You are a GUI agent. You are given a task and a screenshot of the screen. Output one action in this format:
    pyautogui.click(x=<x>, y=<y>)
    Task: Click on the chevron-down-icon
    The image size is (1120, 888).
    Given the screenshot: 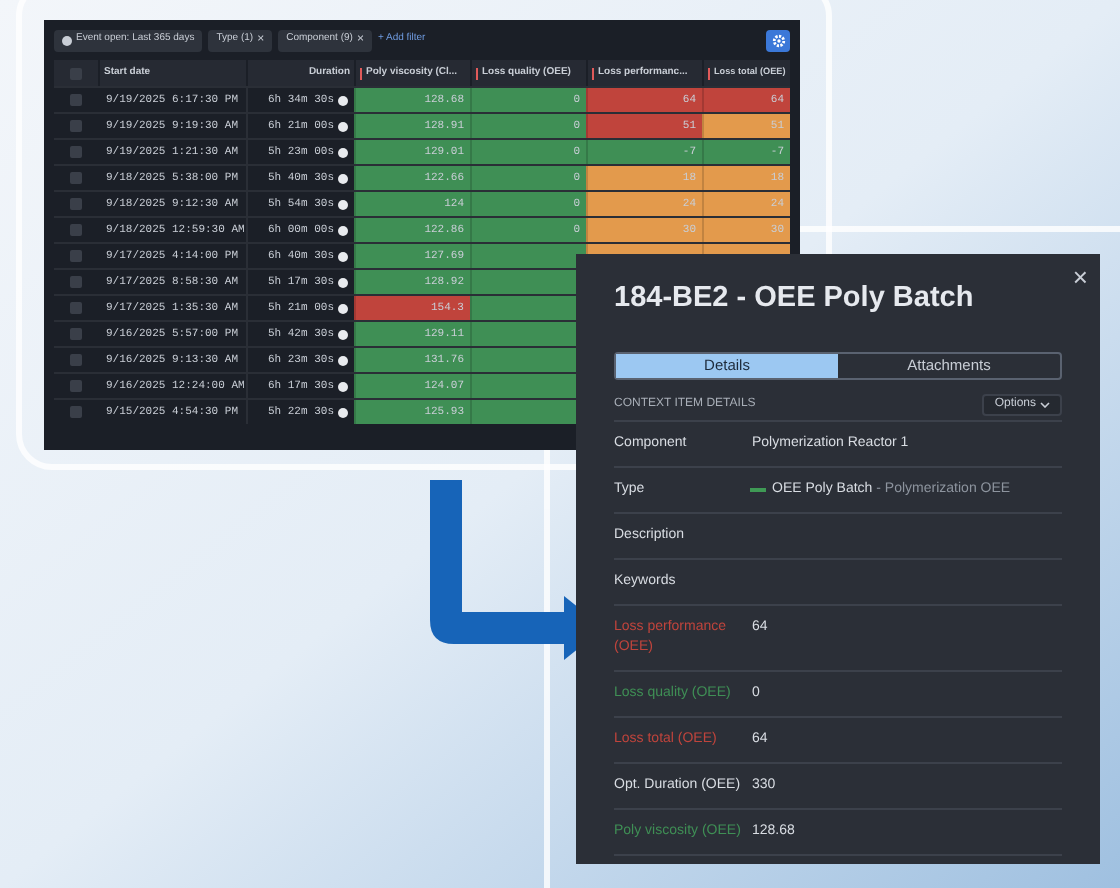 What is the action you would take?
    pyautogui.click(x=1045, y=404)
    